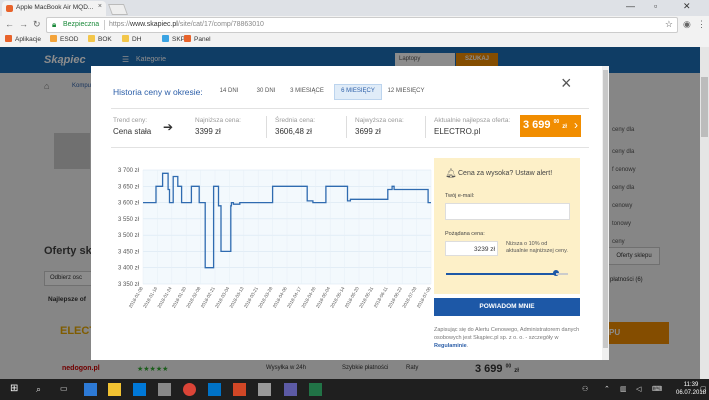 The image size is (709, 400). Describe the element at coordinates (293, 131) in the screenshot. I see `average-price-value: 3606,48 zł` at that location.